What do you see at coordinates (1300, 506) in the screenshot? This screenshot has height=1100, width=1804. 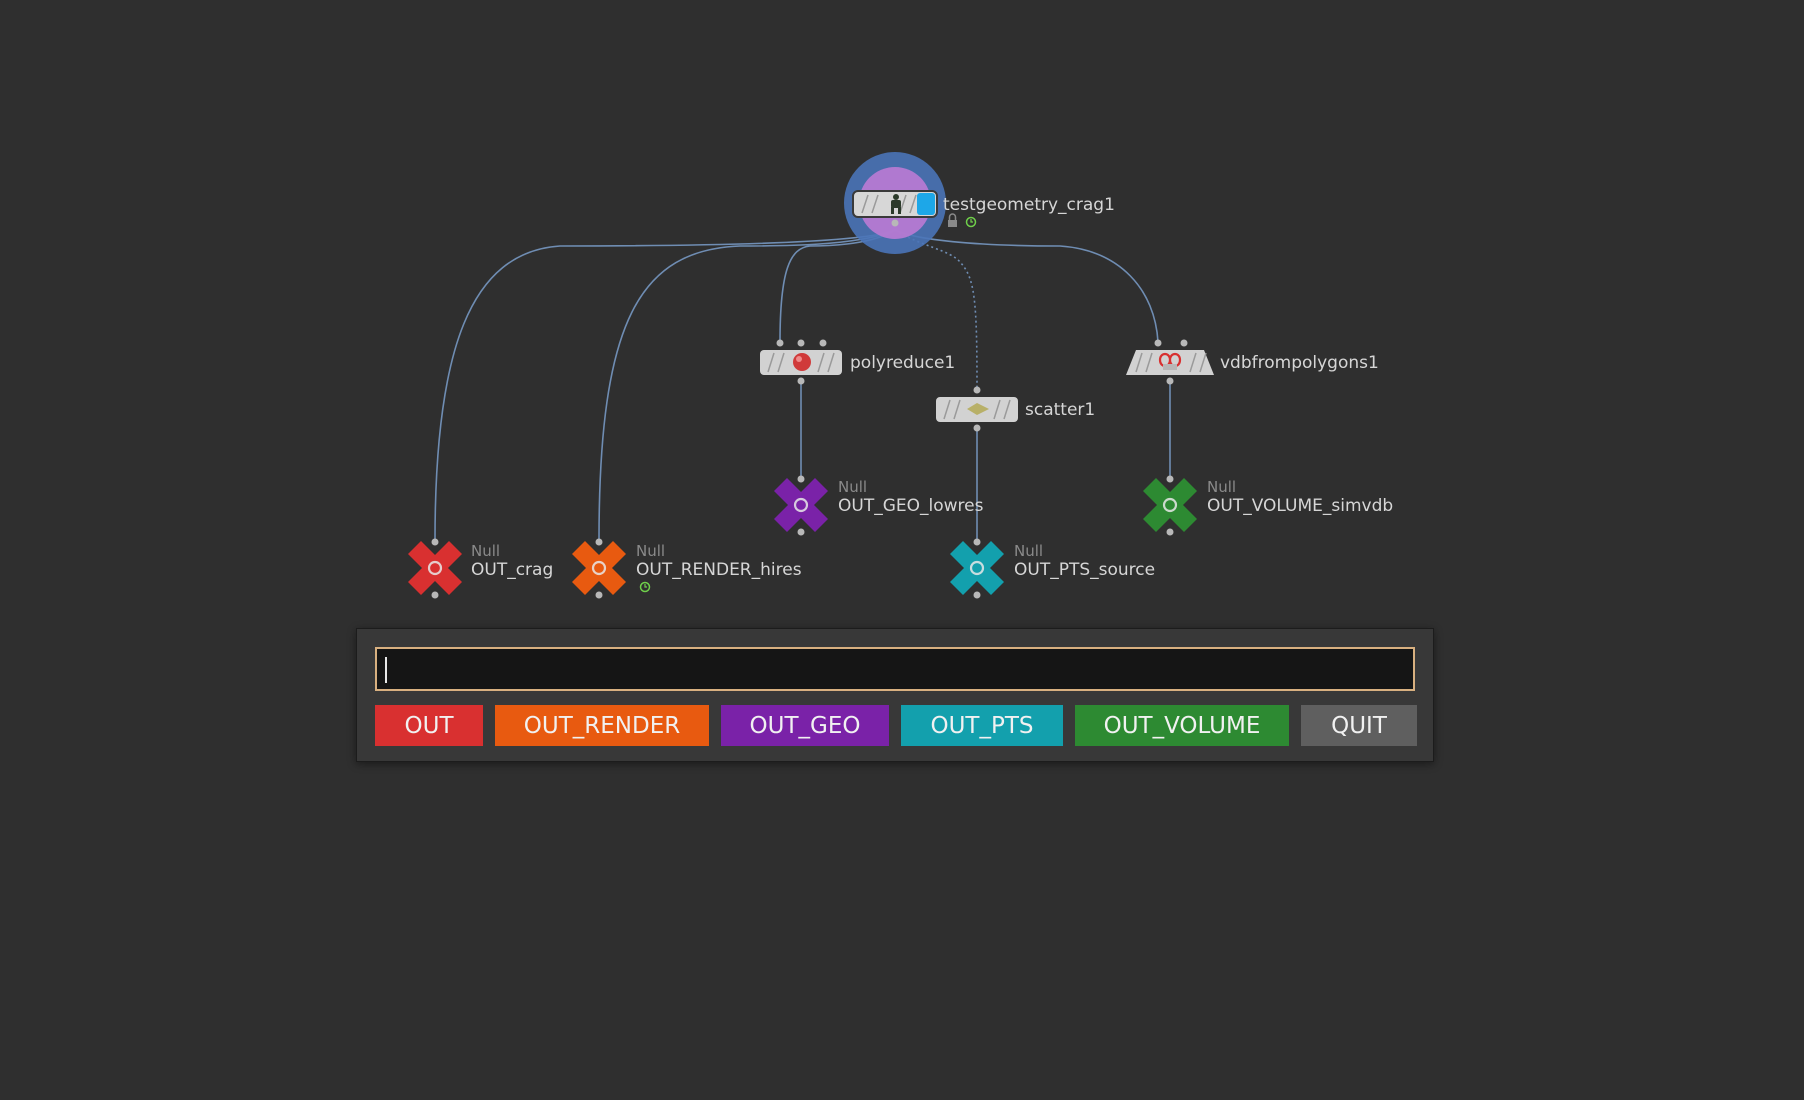 I see `node-label: OUT_VOLUME_simvdb` at bounding box center [1300, 506].